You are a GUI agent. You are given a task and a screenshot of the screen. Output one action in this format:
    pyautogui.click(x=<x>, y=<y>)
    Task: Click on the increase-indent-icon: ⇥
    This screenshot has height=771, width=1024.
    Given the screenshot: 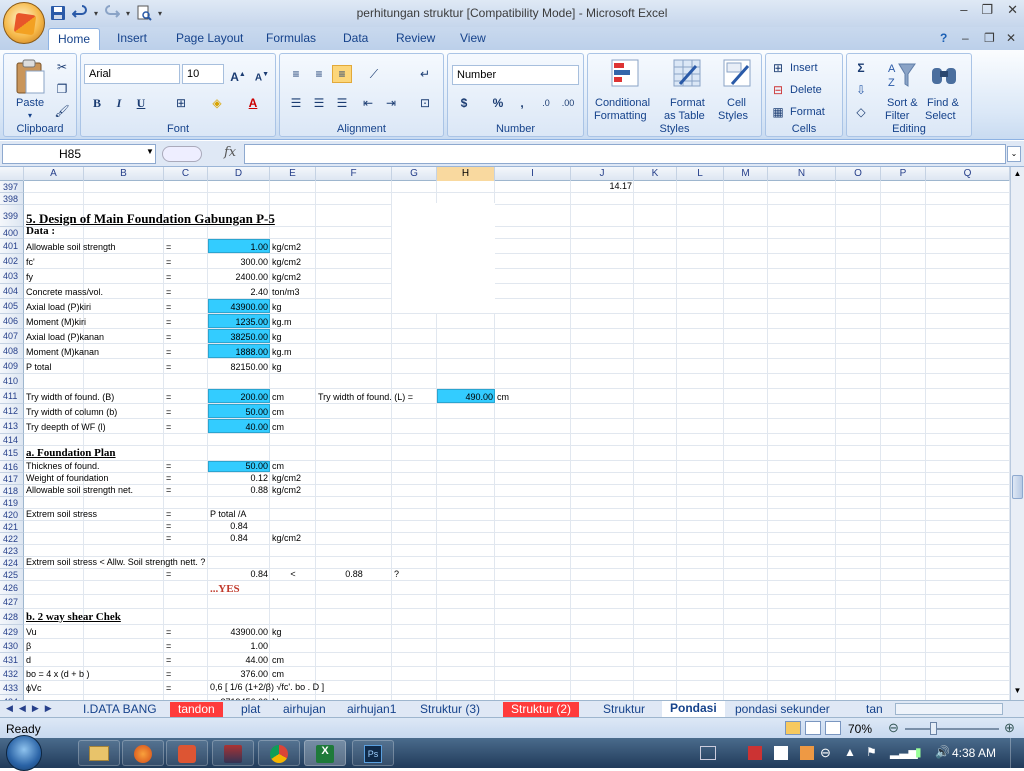 What is the action you would take?
    pyautogui.click(x=391, y=103)
    